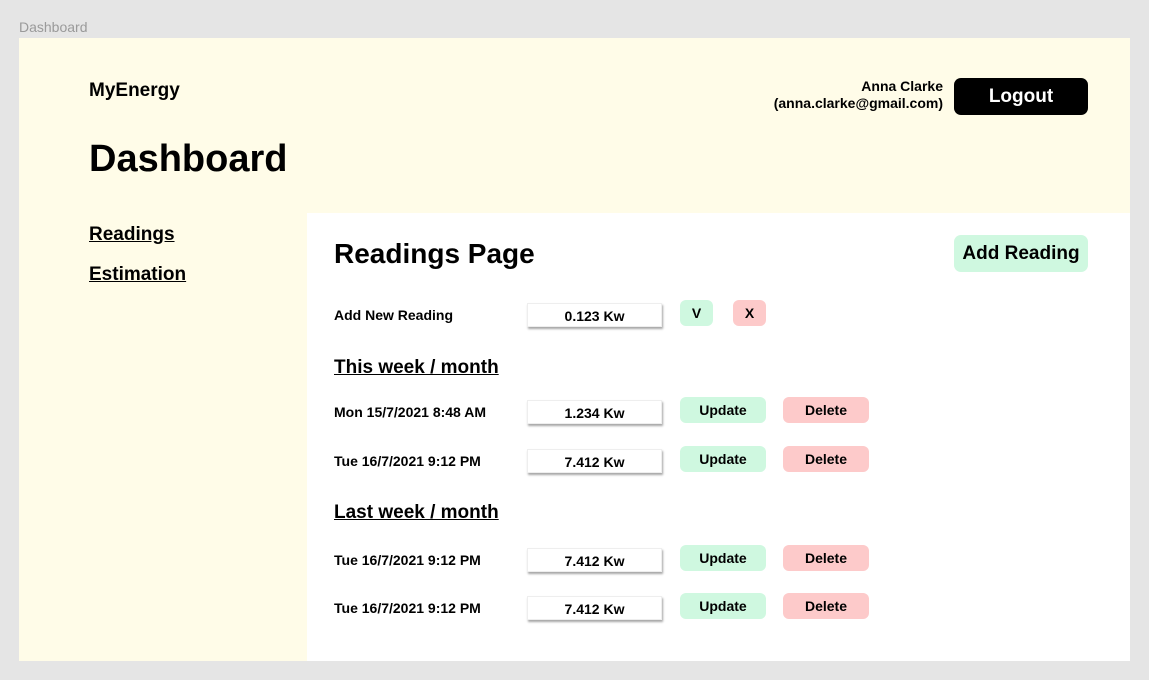  I want to click on sidebar-nav: Readings Estimation, so click(137, 263).